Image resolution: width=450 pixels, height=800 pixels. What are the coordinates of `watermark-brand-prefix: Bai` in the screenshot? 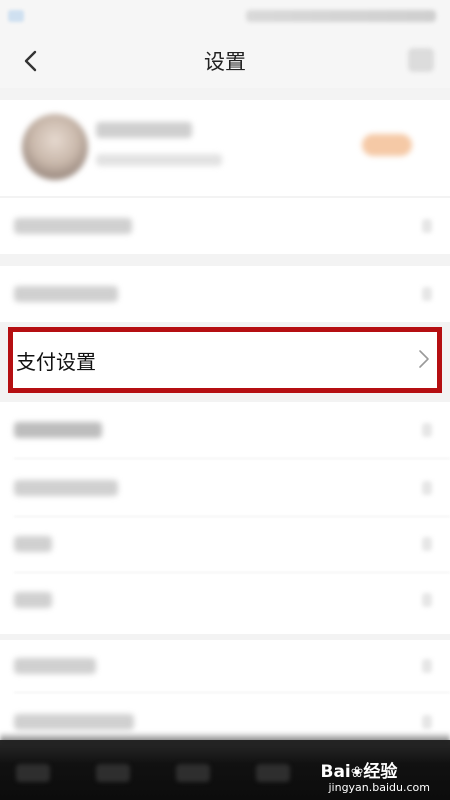 It's located at (335, 772).